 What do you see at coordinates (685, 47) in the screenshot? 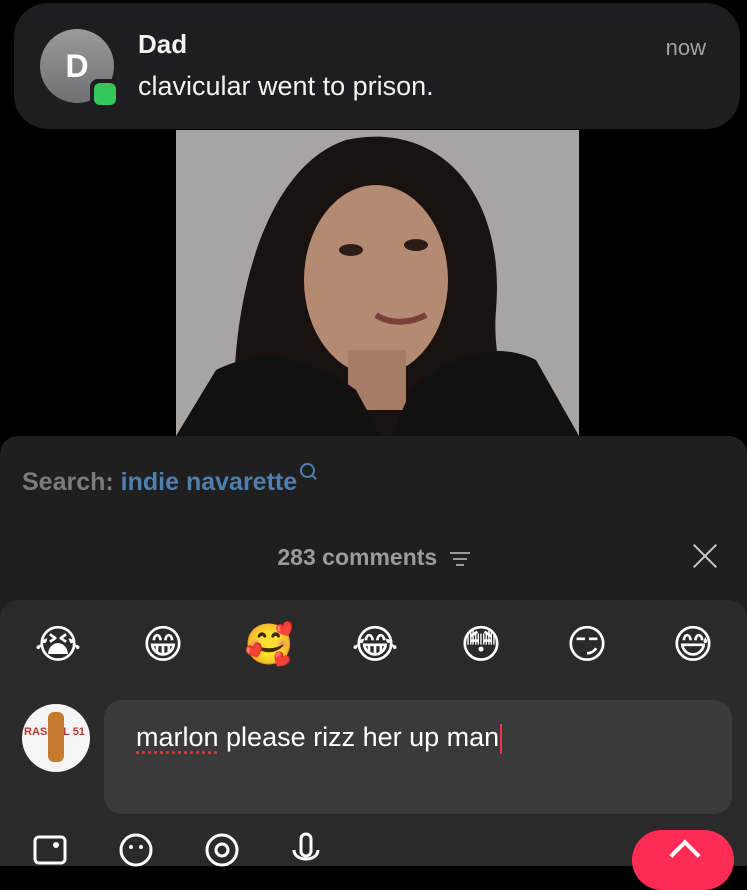
I see `notification-time: now` at bounding box center [685, 47].